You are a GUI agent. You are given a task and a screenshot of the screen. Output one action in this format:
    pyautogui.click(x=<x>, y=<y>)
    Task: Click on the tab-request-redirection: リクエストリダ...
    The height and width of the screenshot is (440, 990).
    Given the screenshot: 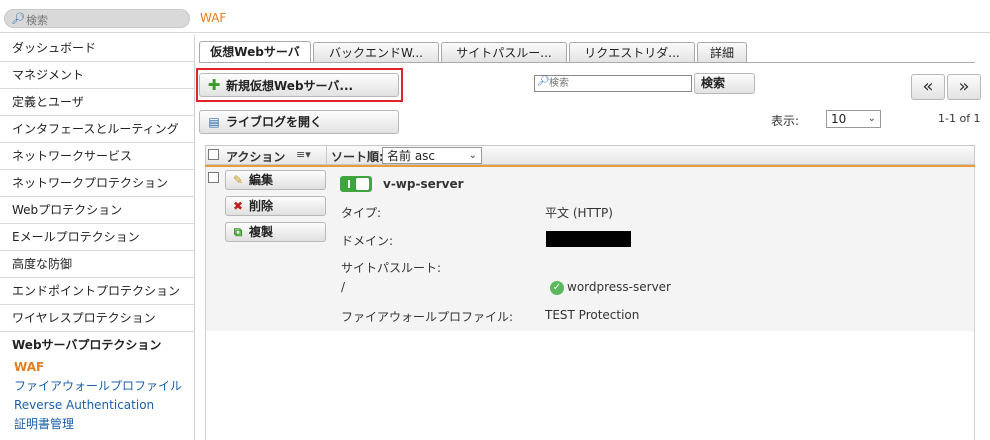 What is the action you would take?
    pyautogui.click(x=632, y=52)
    